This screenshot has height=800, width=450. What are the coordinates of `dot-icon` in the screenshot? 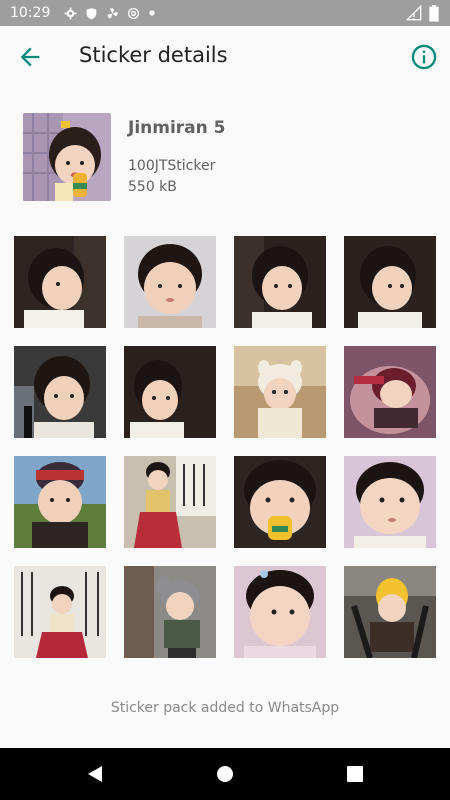 It's located at (152, 13).